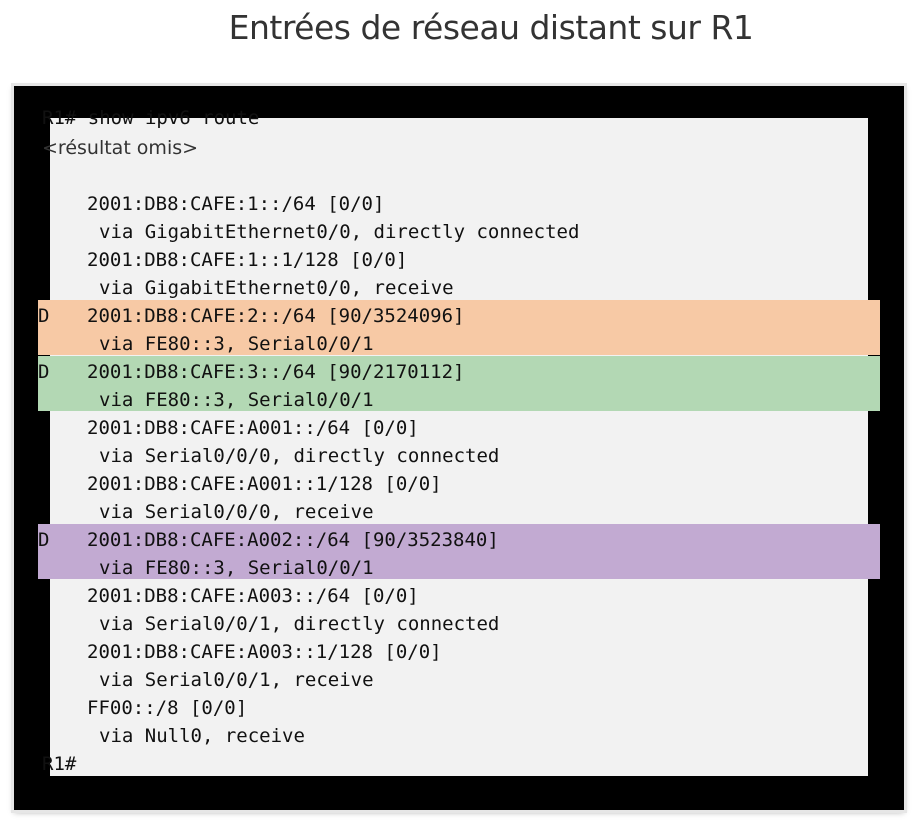 The height and width of the screenshot is (827, 924). I want to click on route-prefix: 2001:DB8:CAFE:1::/64 [0/0], so click(236, 204).